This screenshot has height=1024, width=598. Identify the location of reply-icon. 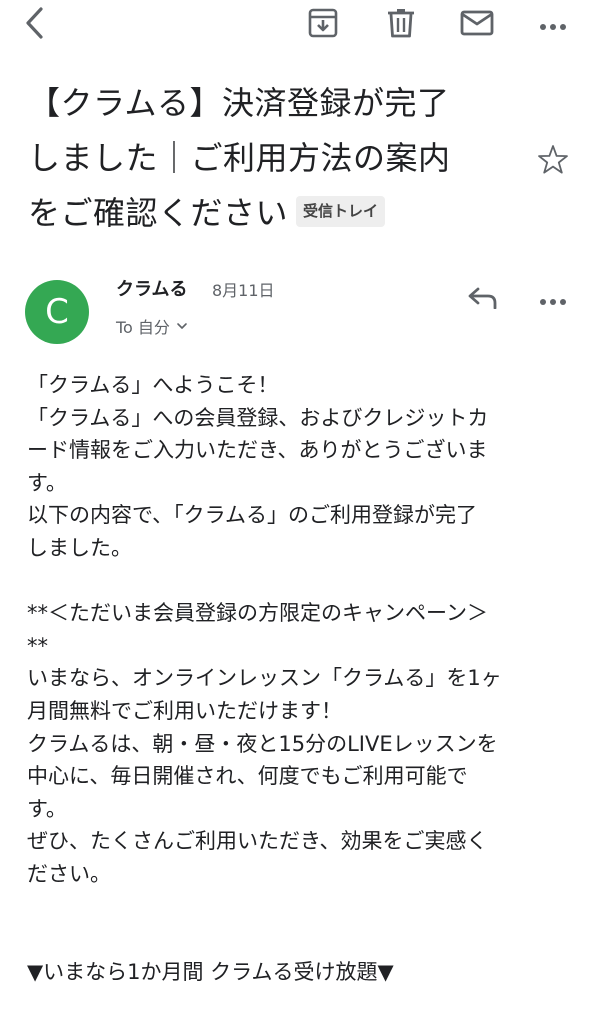
(483, 300).